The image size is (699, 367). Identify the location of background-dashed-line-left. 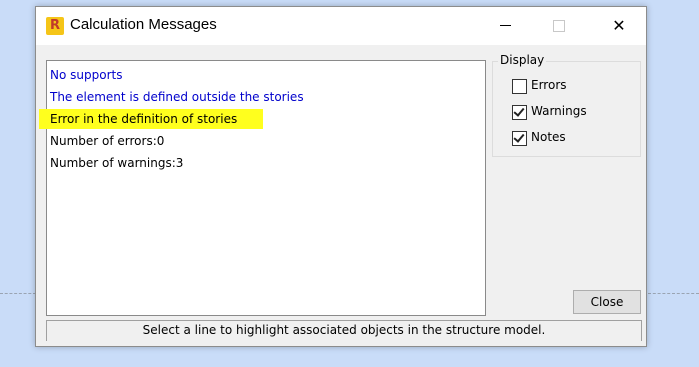
(18, 293).